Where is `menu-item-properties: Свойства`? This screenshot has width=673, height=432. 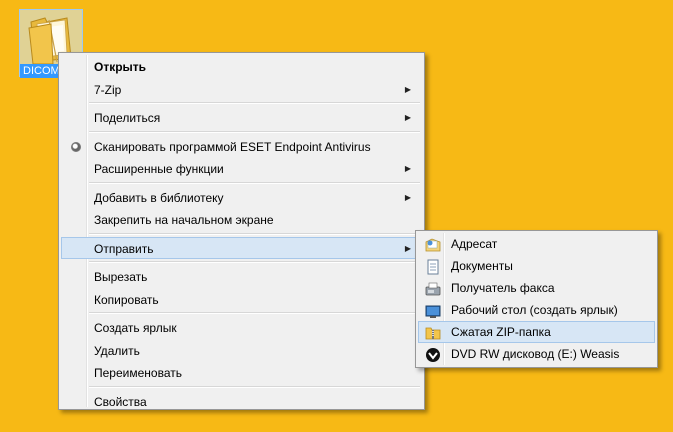 menu-item-properties: Свойства is located at coordinates (241, 401).